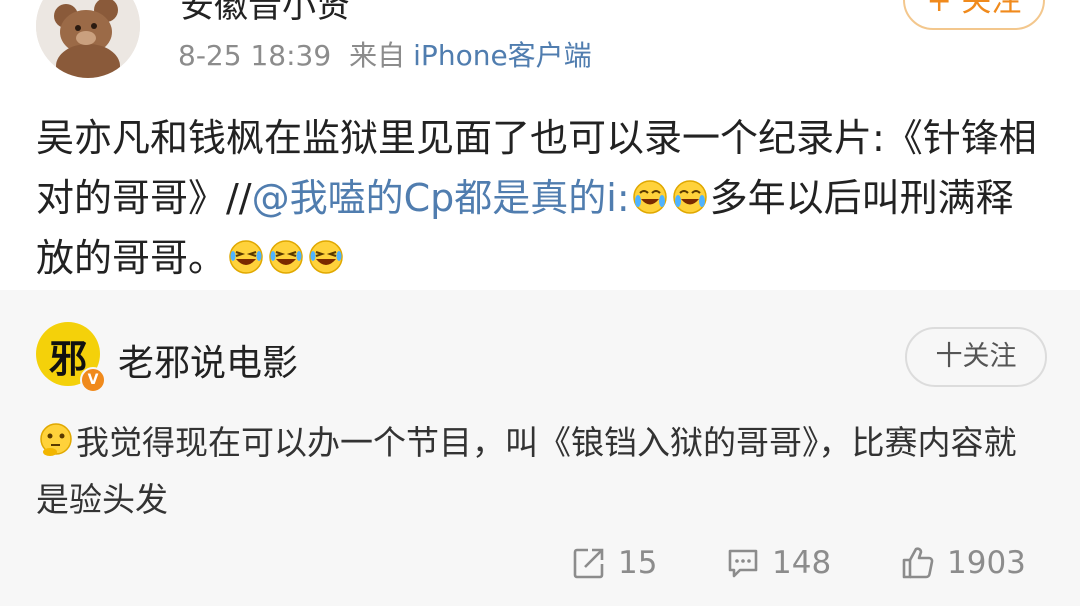 The width and height of the screenshot is (1080, 606). I want to click on source-client: iPhone客户端, so click(502, 55).